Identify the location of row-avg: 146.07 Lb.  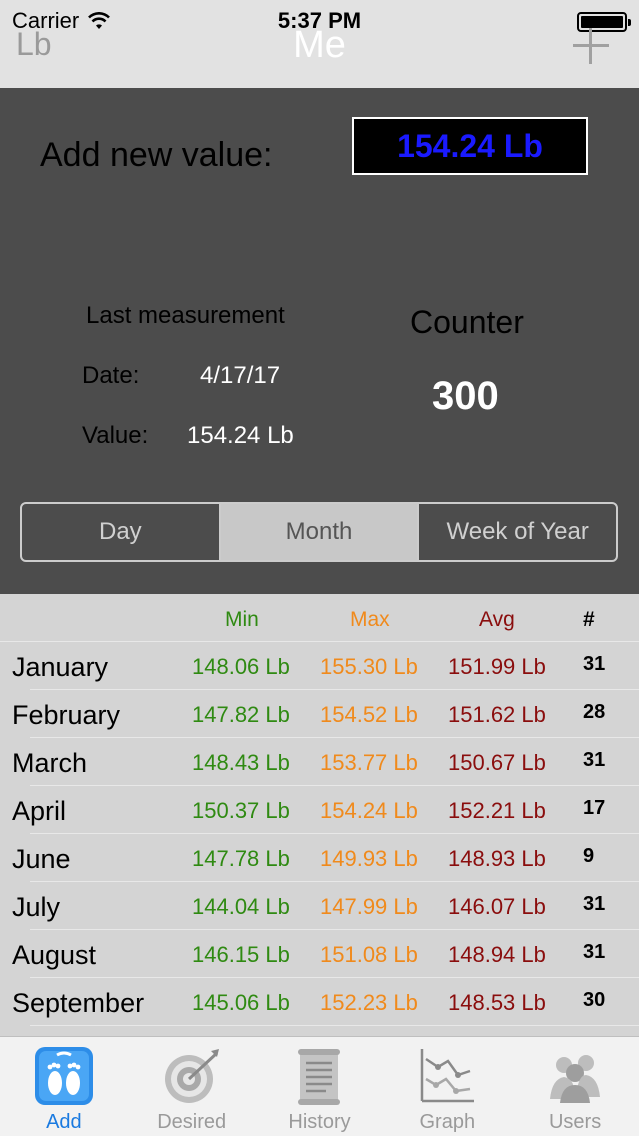
(497, 906).